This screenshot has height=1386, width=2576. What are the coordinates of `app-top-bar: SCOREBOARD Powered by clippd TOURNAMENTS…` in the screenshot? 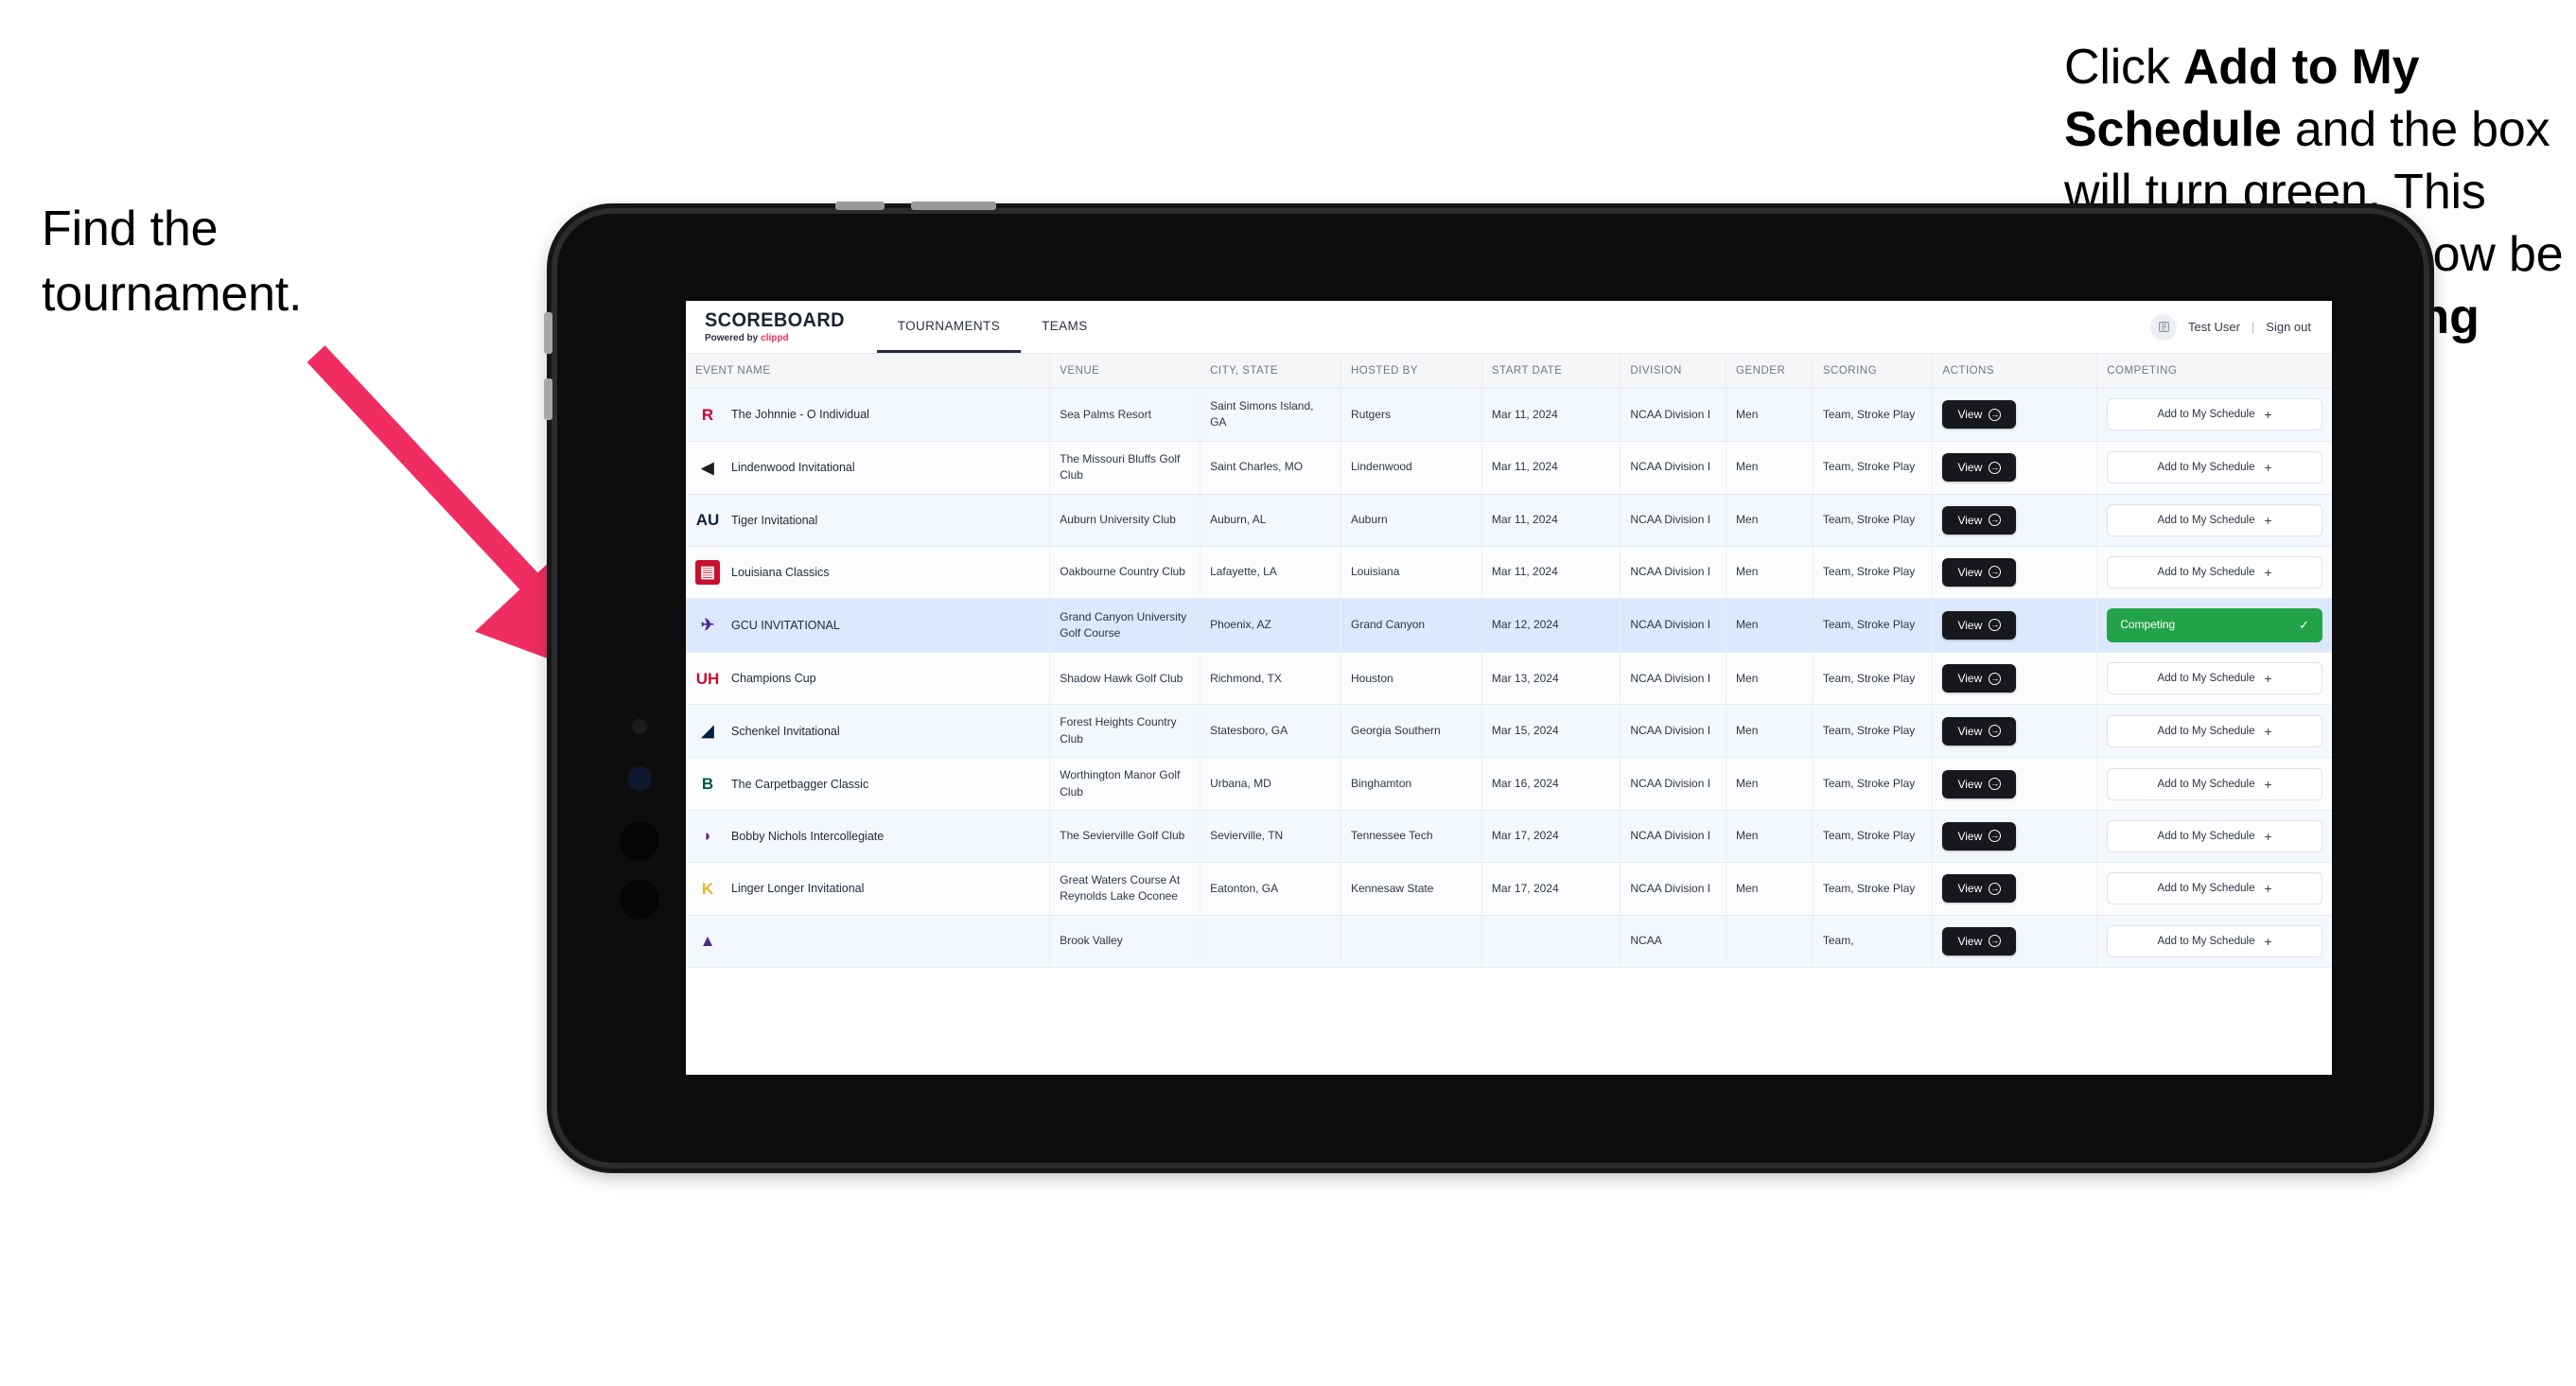 It's located at (1509, 327).